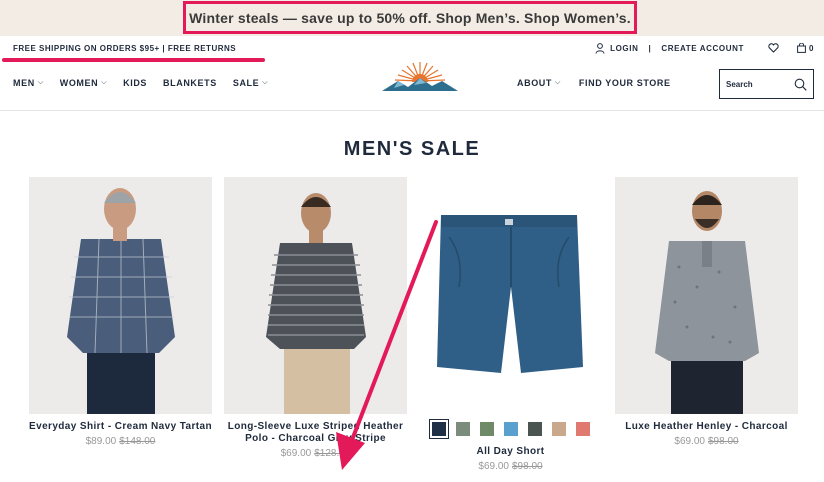  I want to click on user-icon, so click(600, 48).